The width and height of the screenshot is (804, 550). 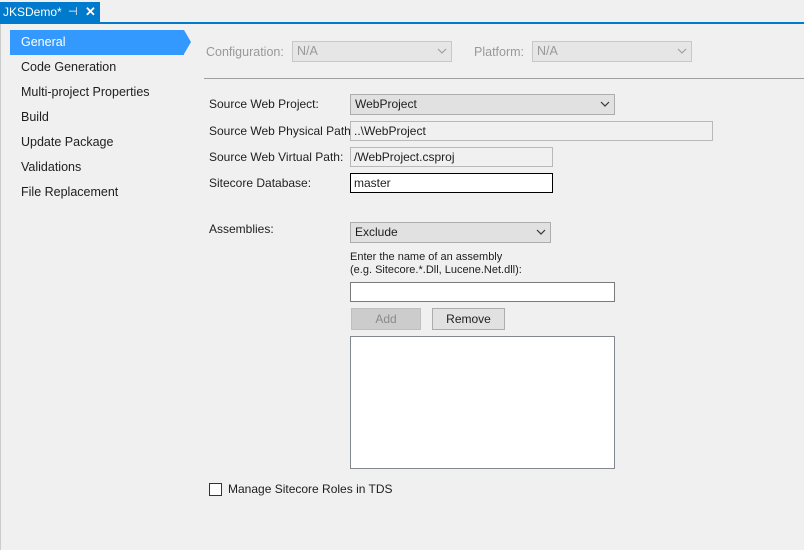 What do you see at coordinates (43, 42) in the screenshot?
I see `nav-item-label: General` at bounding box center [43, 42].